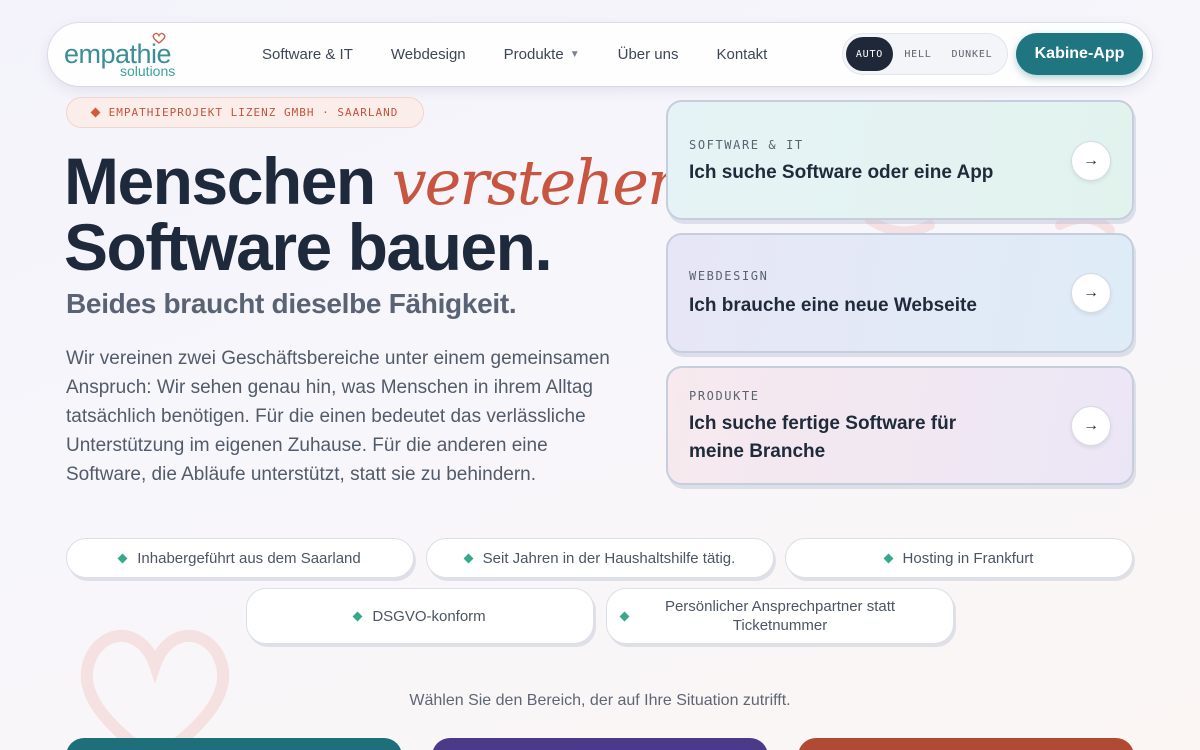  Describe the element at coordinates (729, 276) in the screenshot. I see `card-kicker: WEBDESIGN` at that location.